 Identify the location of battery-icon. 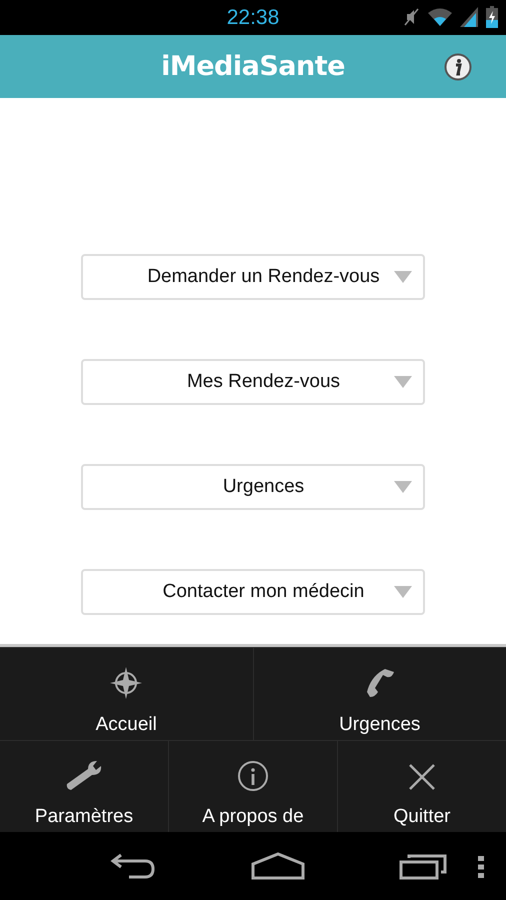
(492, 17).